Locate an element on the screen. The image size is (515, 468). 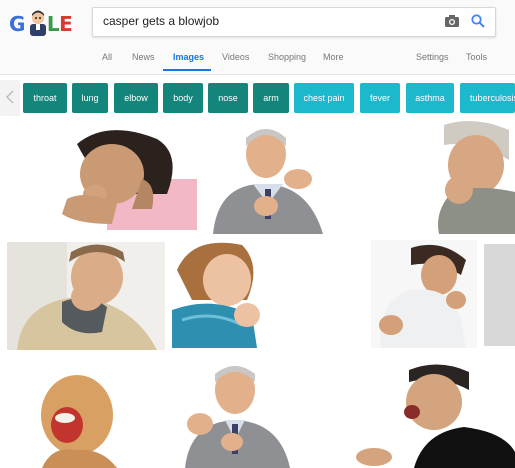
chip-tuberculosis: tuberculosis is located at coordinates (487, 98).